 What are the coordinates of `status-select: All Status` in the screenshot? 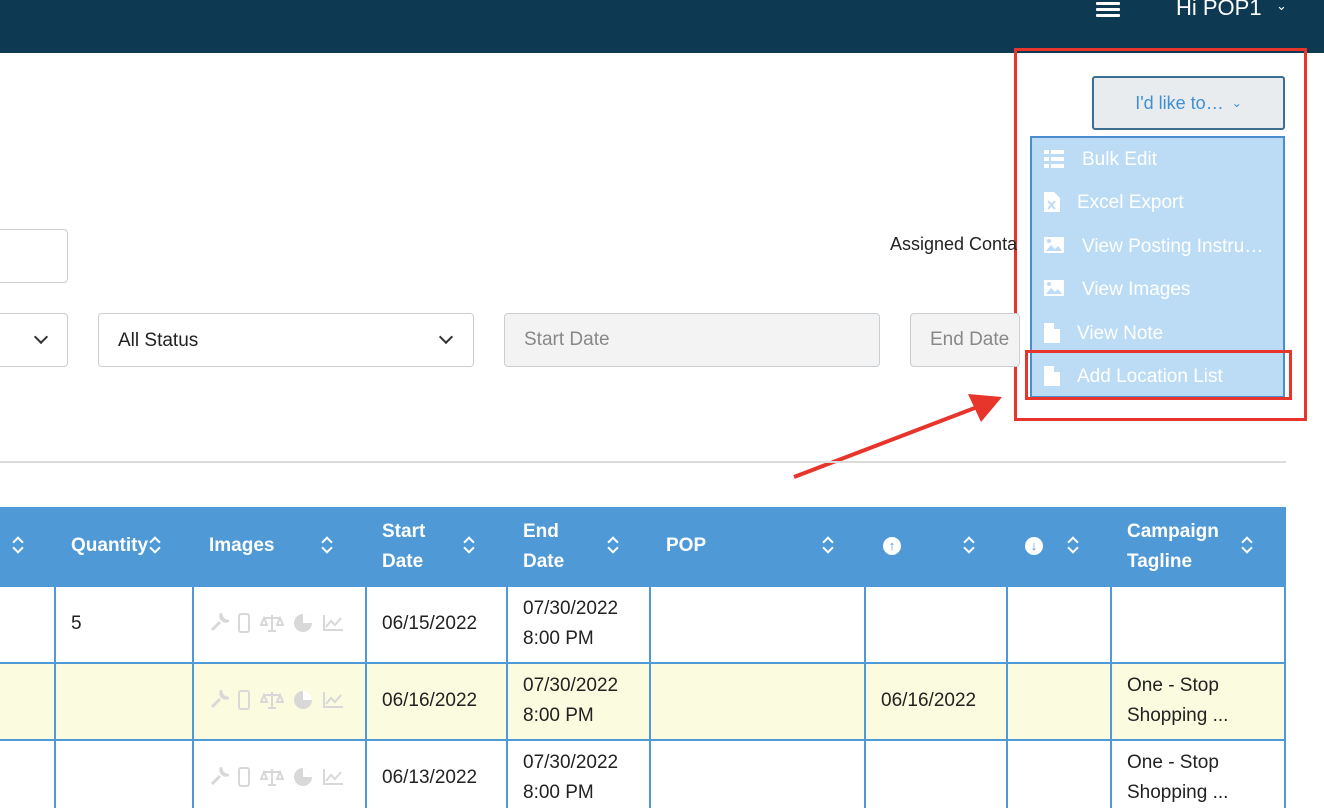 It's located at (286, 340).